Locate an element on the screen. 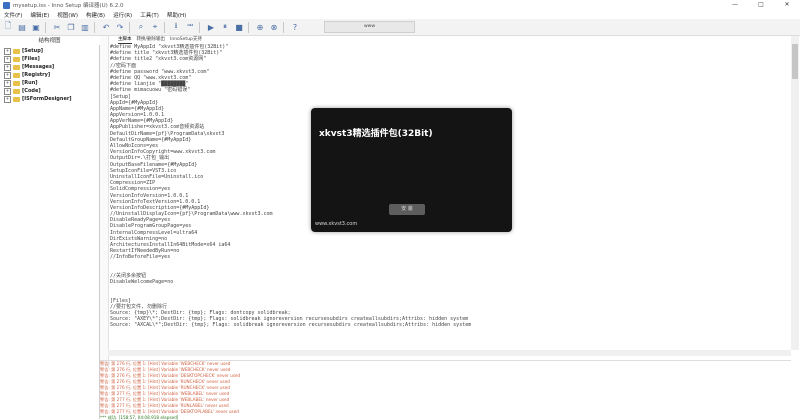  tree-item-registry: + [Registry] is located at coordinates (27, 75).